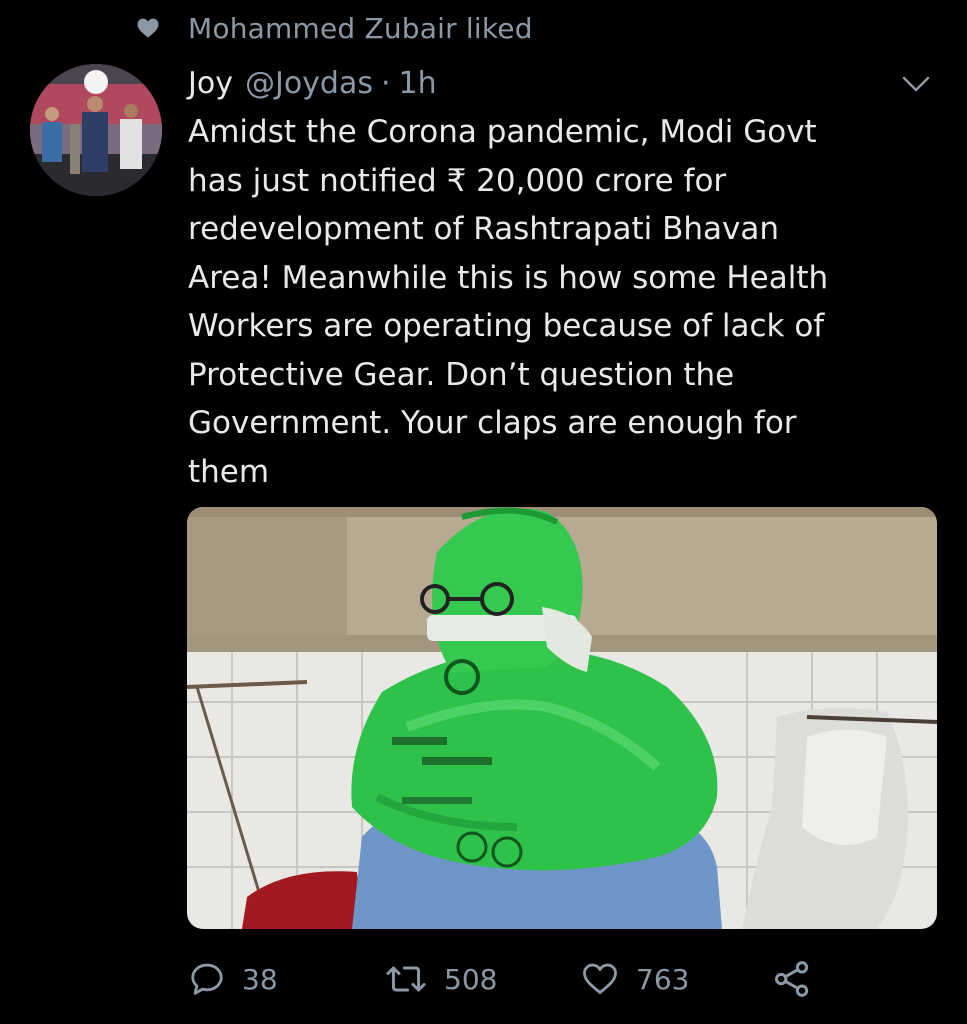 The image size is (967, 1024). I want to click on reply-button: 38, so click(233, 979).